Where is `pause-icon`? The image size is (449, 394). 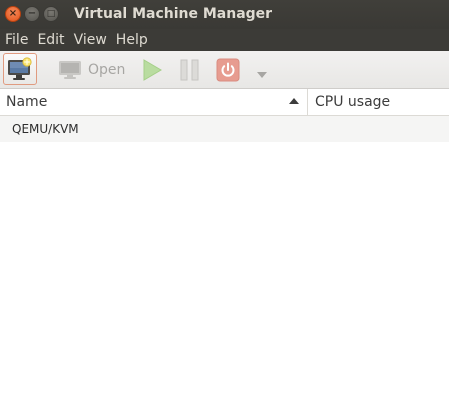 pause-icon is located at coordinates (189, 70).